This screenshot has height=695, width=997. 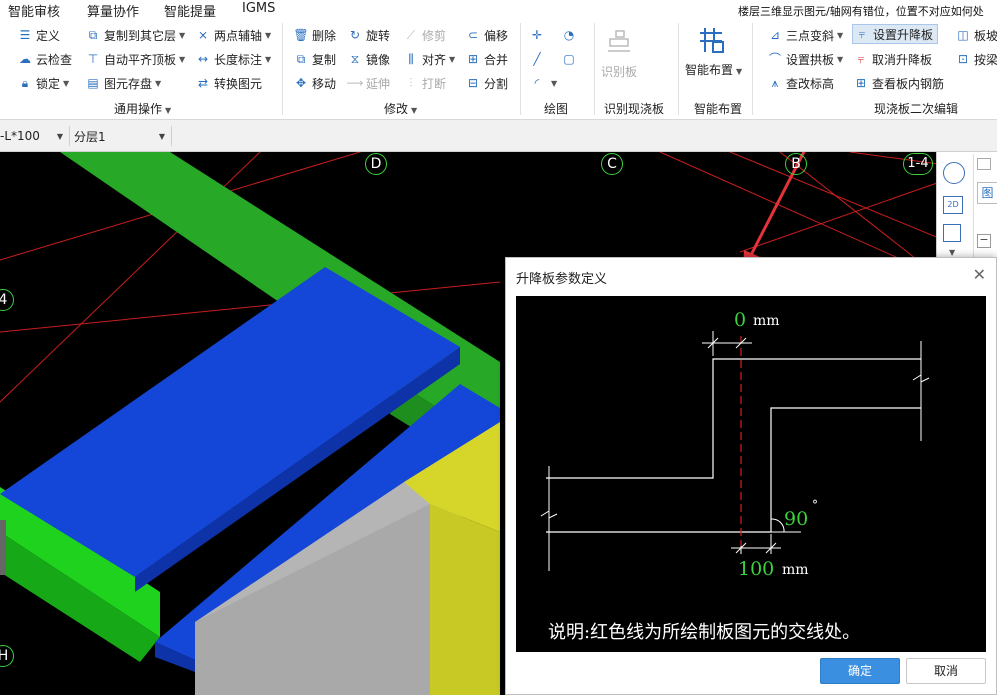 What do you see at coordinates (25, 35) in the screenshot?
I see `define-icon: ☰` at bounding box center [25, 35].